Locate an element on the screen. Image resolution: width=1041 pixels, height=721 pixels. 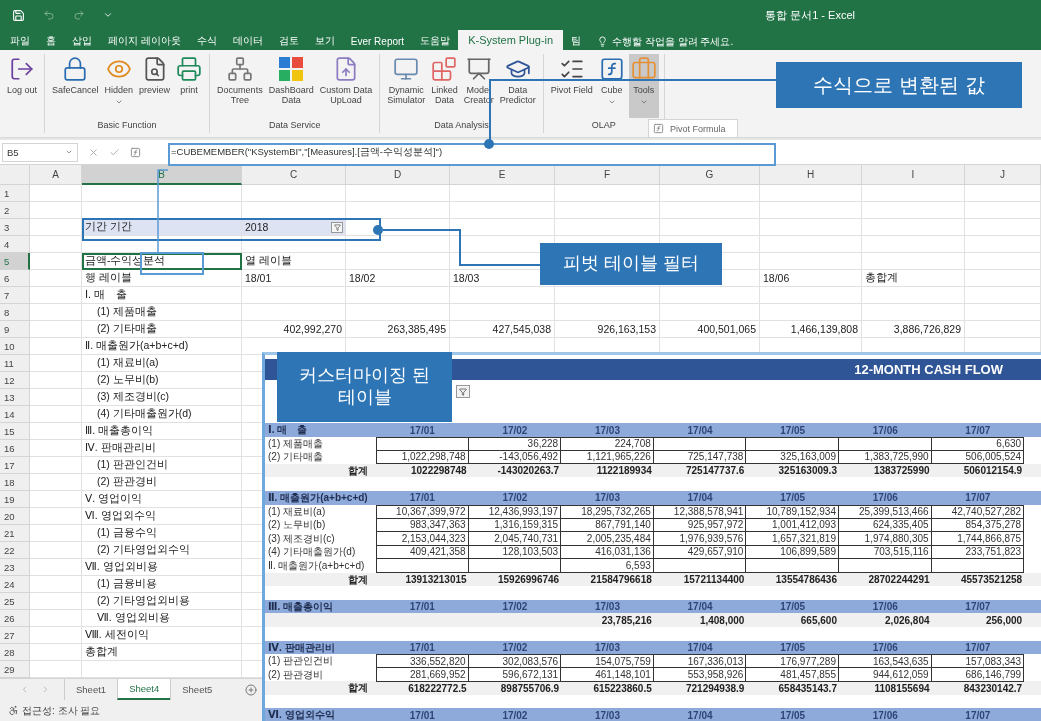
row-header: 21 is located at coordinates (15, 533).